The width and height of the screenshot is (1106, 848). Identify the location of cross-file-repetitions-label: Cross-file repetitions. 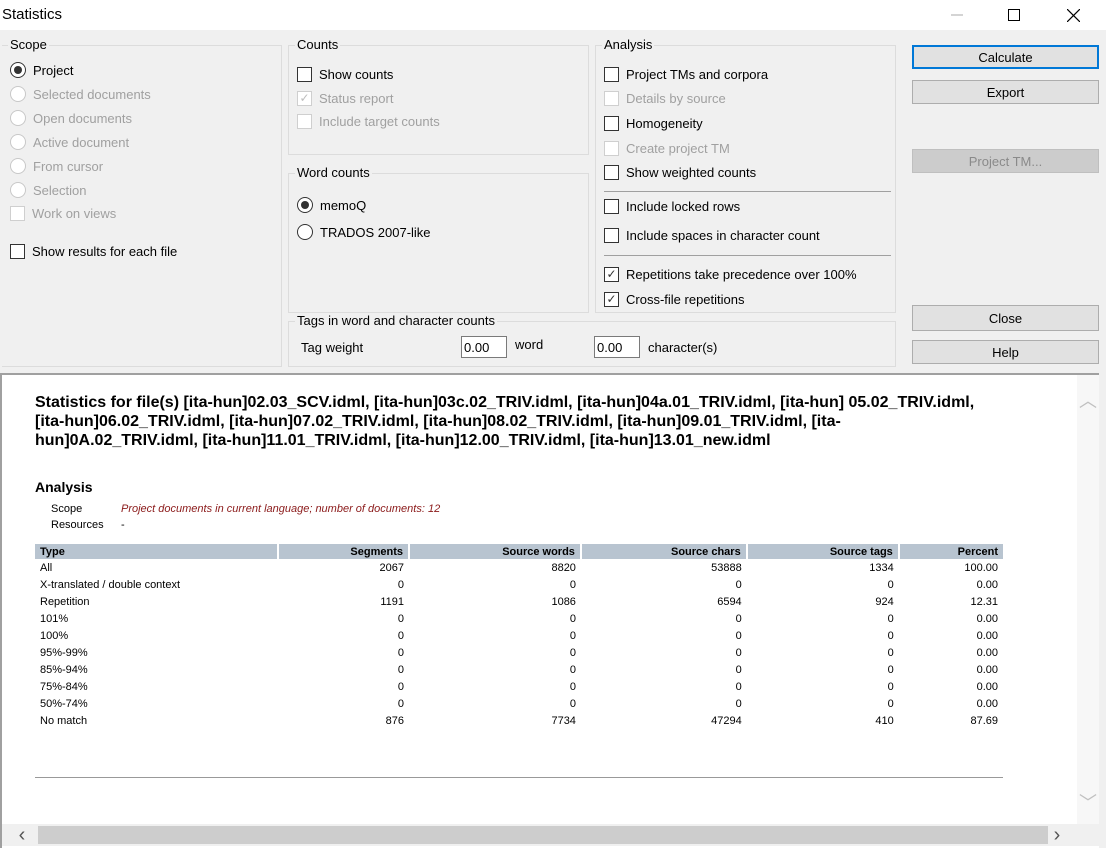
(685, 299).